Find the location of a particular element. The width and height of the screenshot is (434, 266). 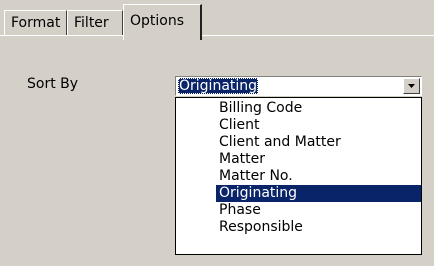

sort-by-option: Client and Matter is located at coordinates (318, 142).